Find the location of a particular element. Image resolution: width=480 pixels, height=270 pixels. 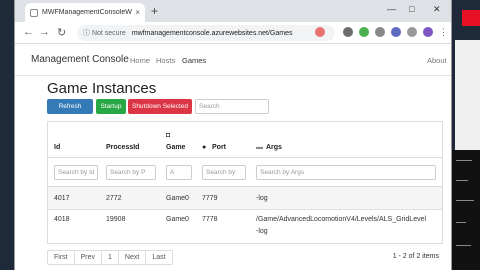

col-header-processid: ProcessId is located at coordinates (122, 147).